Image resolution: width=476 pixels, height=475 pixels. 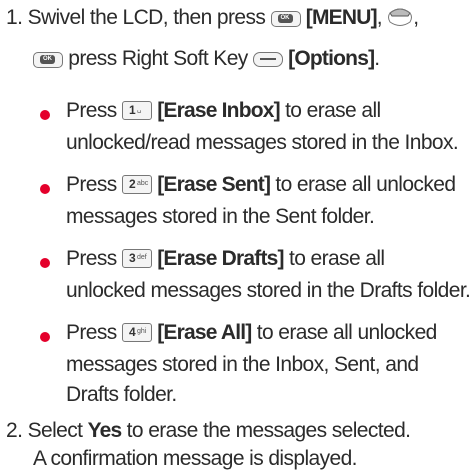 What do you see at coordinates (267, 59) in the screenshot?
I see `right-soft-key-icon` at bounding box center [267, 59].